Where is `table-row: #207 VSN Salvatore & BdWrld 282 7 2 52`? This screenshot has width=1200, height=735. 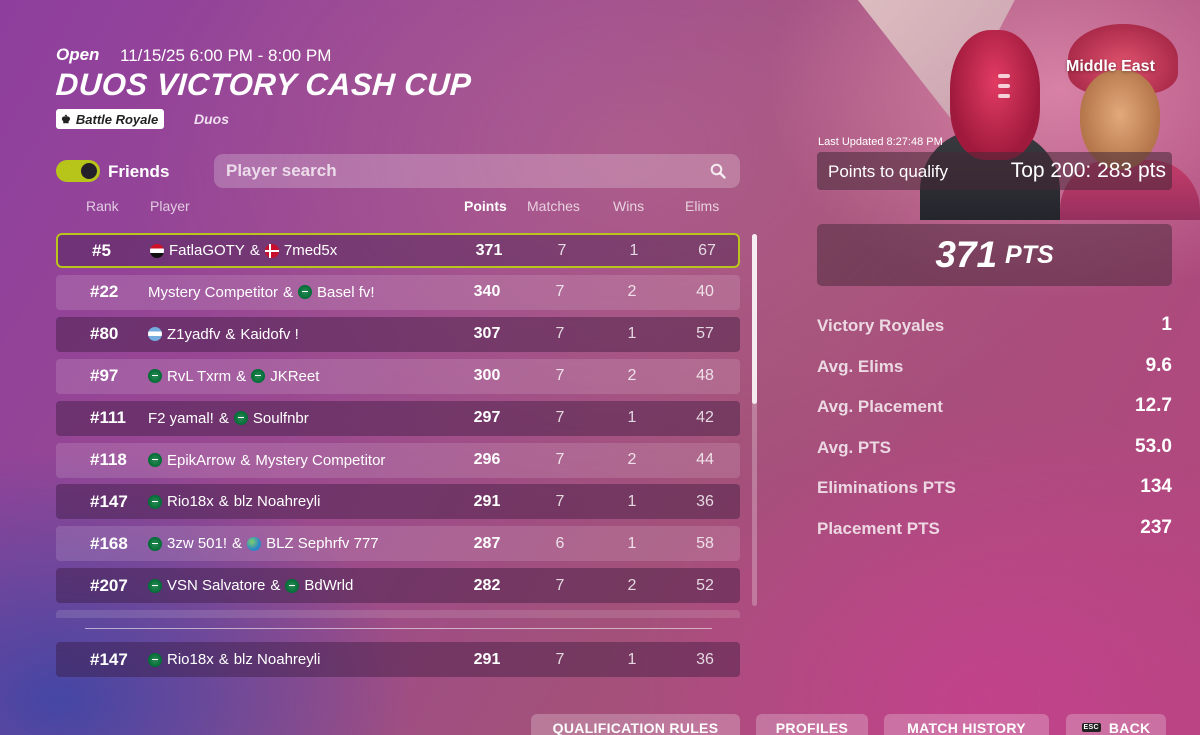 table-row: #207 VSN Salvatore & BdWrld 282 7 2 52 is located at coordinates (398, 586).